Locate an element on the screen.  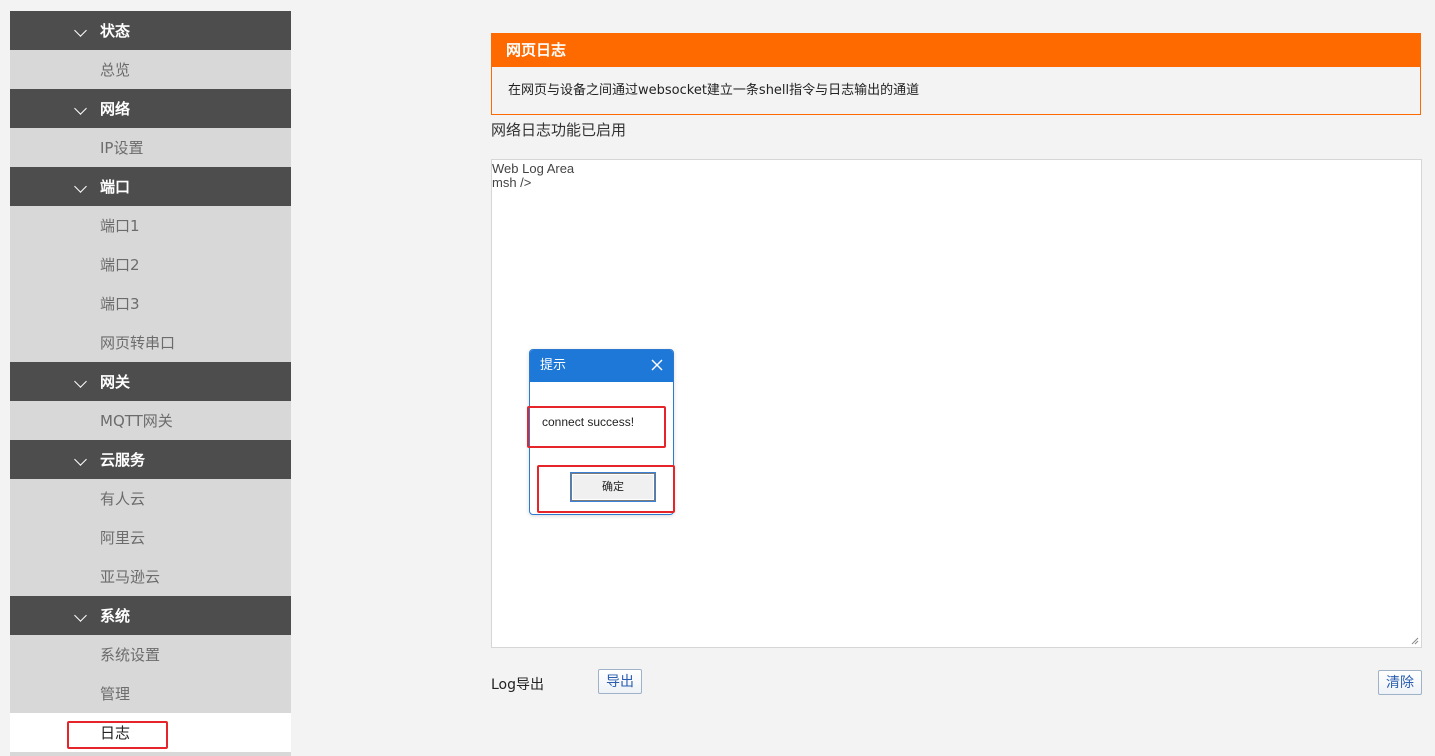
export-button: 导出 is located at coordinates (620, 681).